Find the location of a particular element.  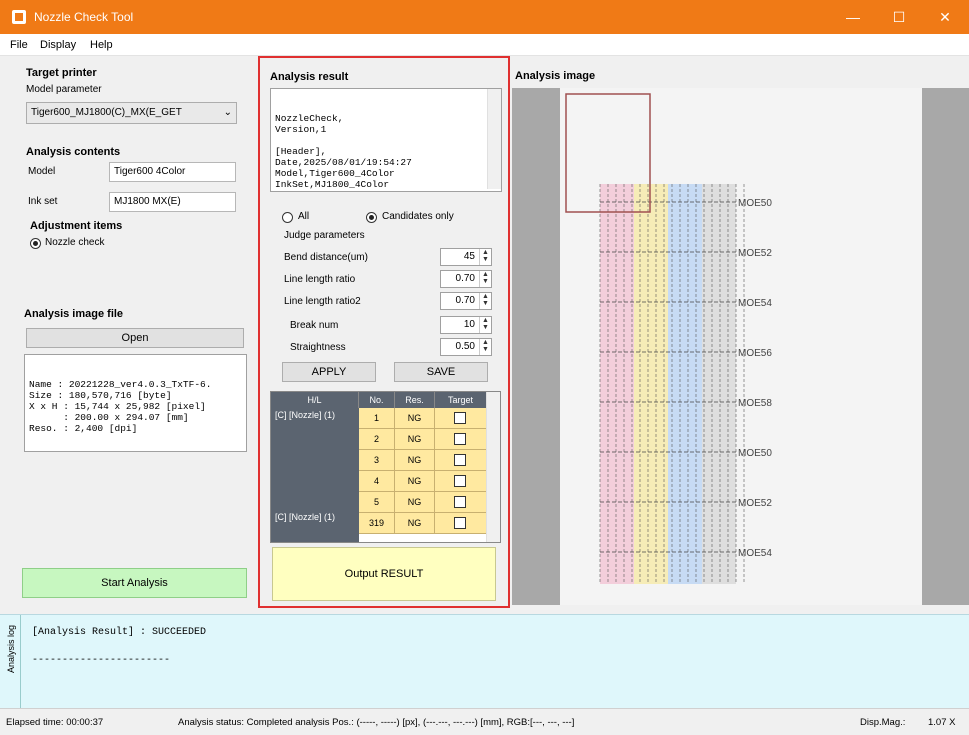

maximize-button: ☐ is located at coordinates (899, 17).